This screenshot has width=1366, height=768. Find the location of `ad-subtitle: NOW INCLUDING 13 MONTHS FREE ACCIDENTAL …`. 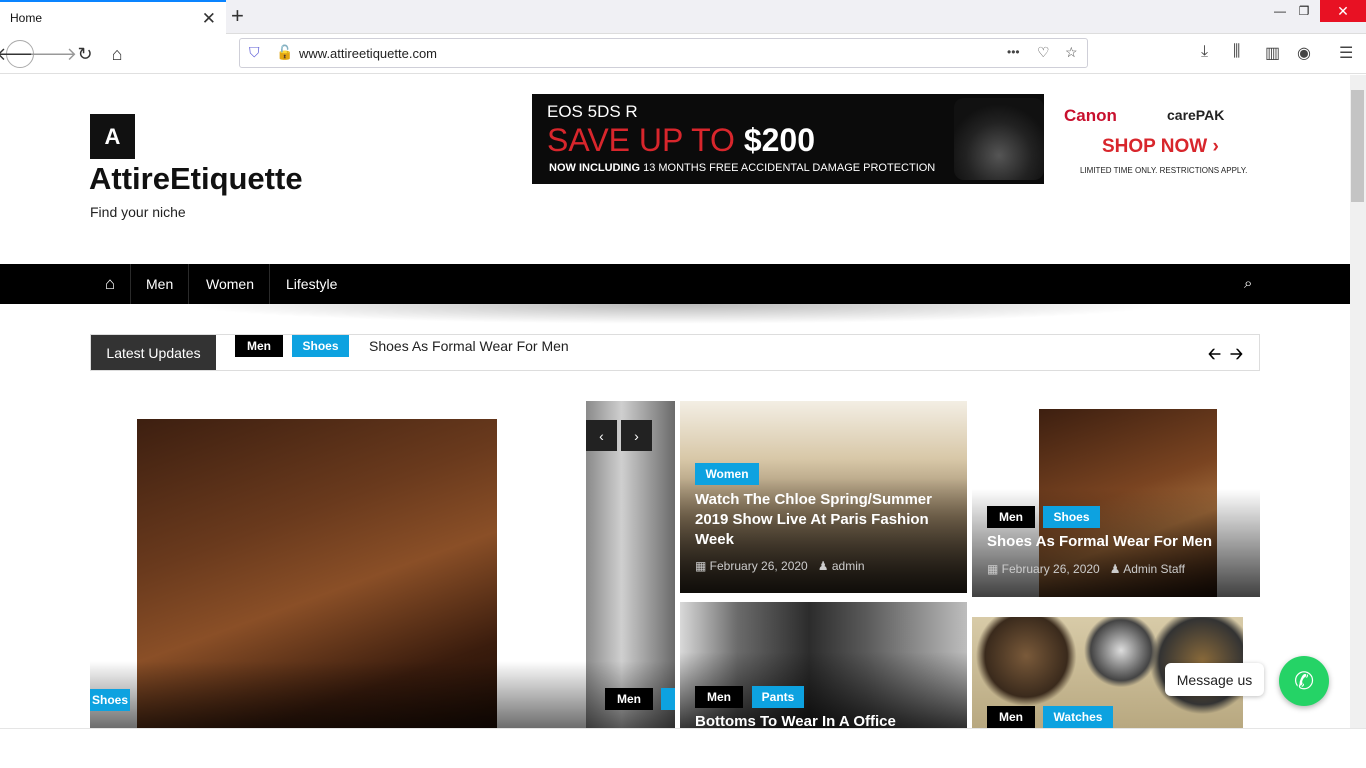

ad-subtitle: NOW INCLUDING 13 MONTHS FREE ACCIDENTAL … is located at coordinates (742, 168).